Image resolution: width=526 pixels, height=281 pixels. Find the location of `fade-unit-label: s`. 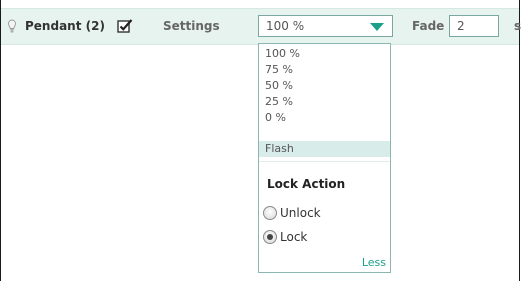

fade-unit-label: s is located at coordinates (518, 26).